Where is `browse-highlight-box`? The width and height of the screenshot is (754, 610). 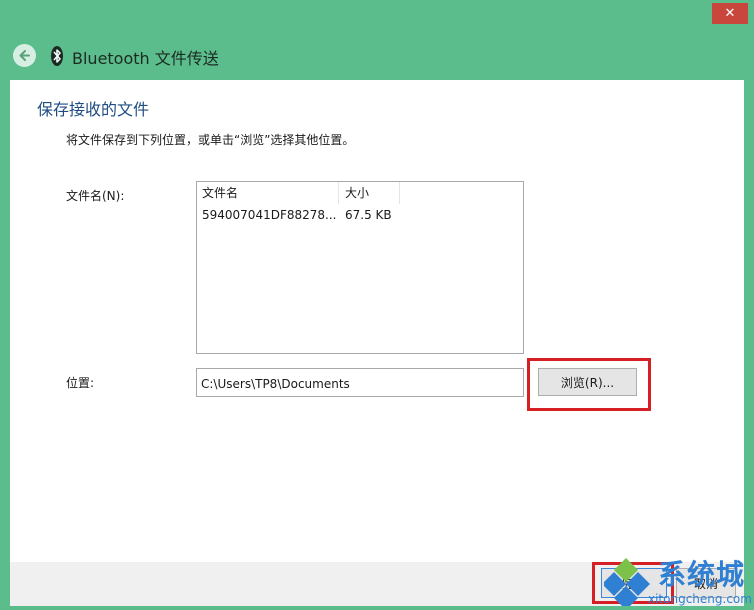
browse-highlight-box is located at coordinates (589, 384).